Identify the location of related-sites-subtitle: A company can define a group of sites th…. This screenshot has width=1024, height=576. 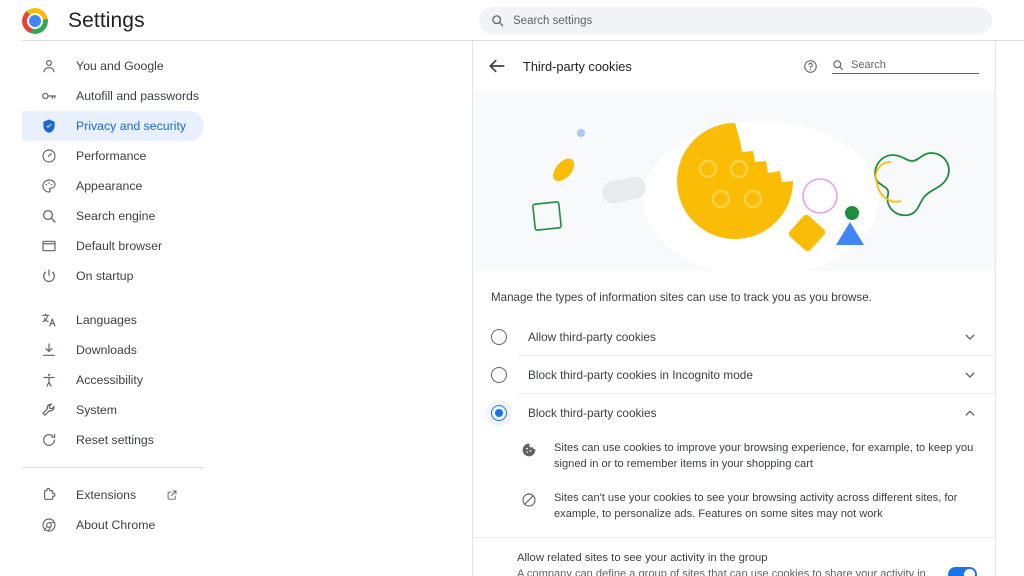
(721, 572).